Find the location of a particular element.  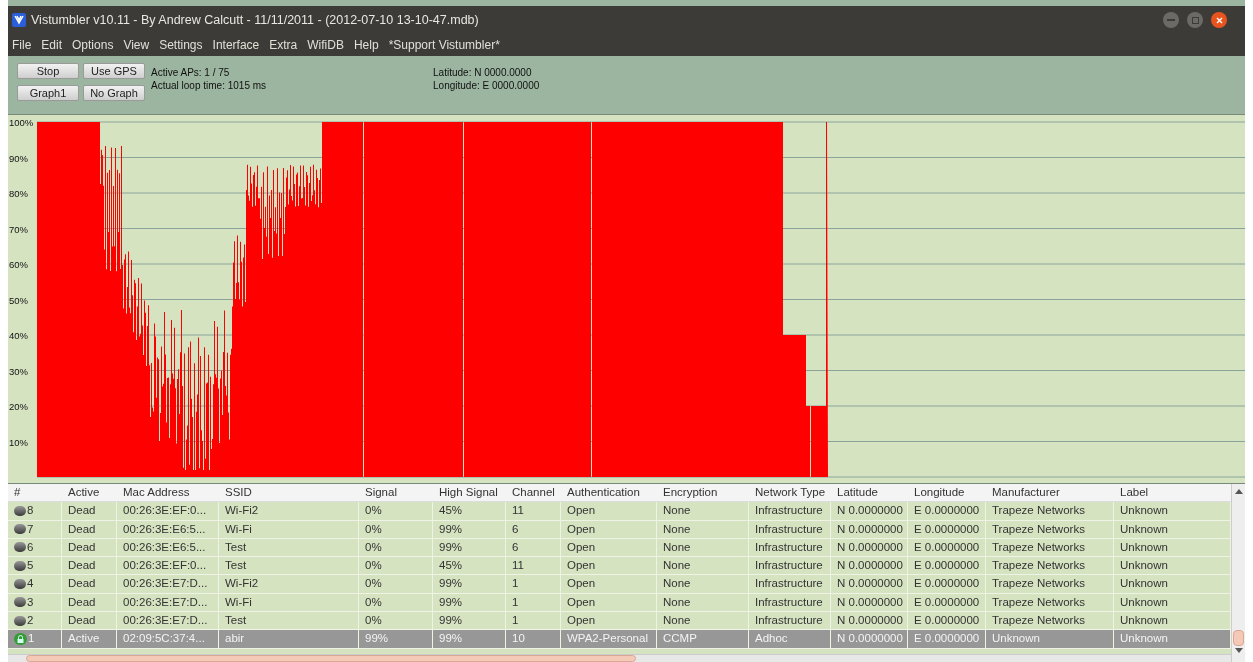

table-cell: 11 is located at coordinates (533, 566).